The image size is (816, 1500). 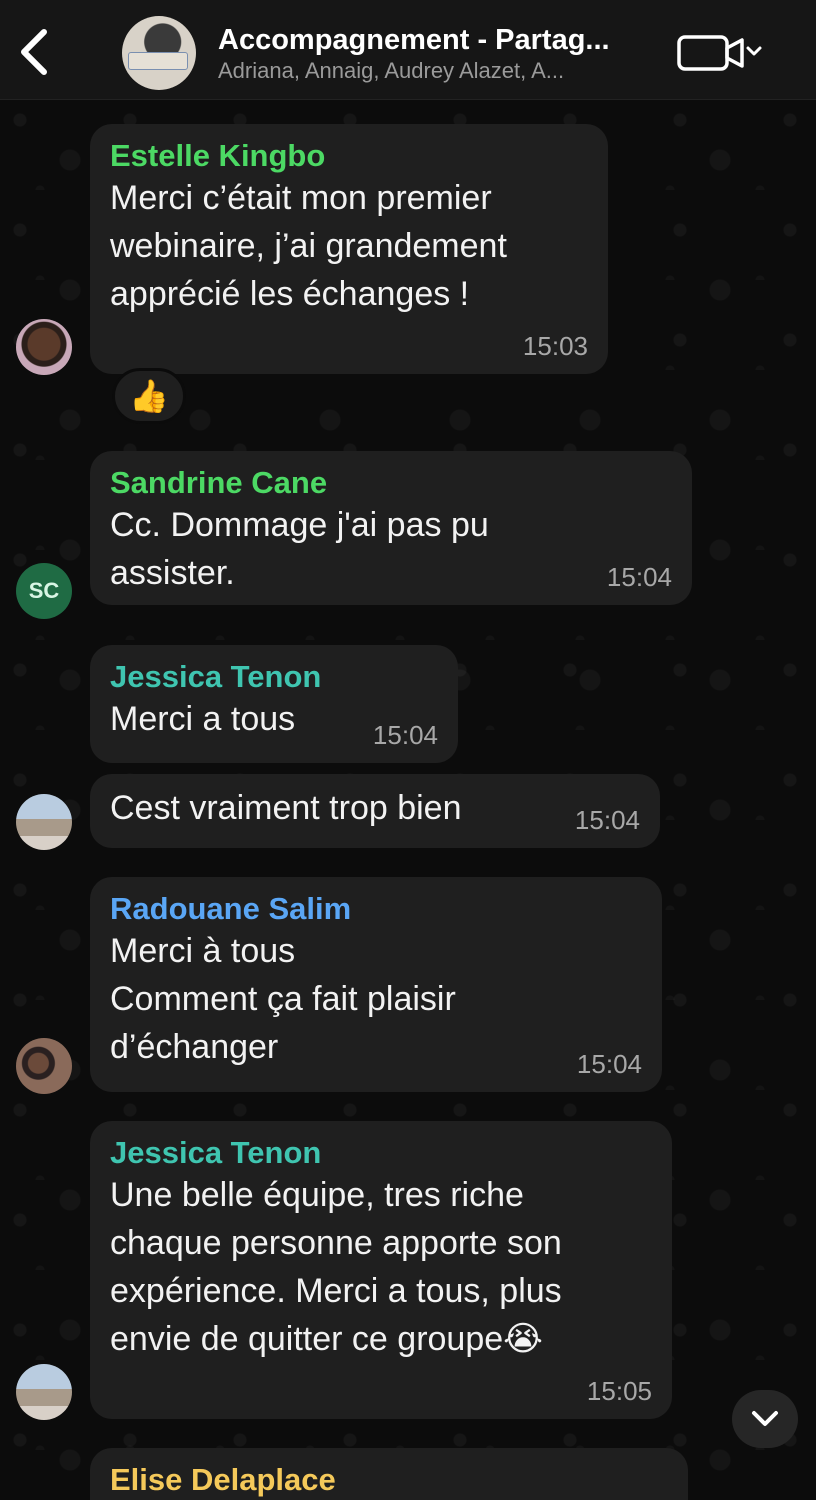 I want to click on chevron-left-icon, so click(x=34, y=52).